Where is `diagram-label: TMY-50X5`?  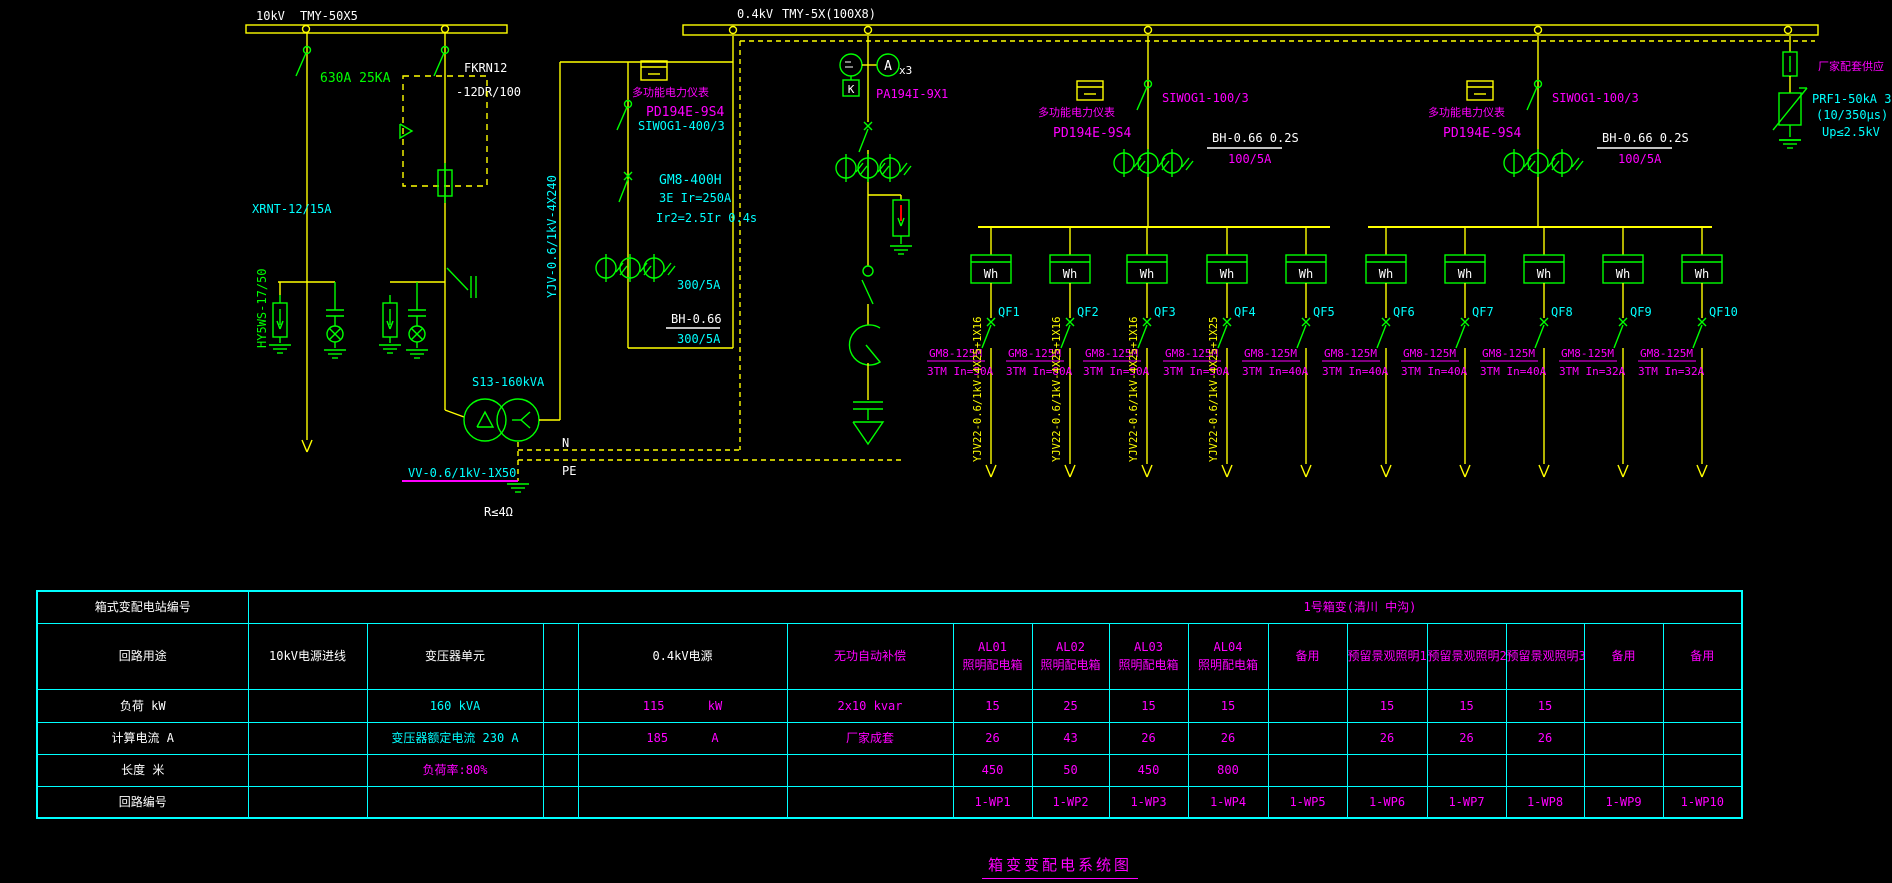 diagram-label: TMY-50X5 is located at coordinates (329, 16).